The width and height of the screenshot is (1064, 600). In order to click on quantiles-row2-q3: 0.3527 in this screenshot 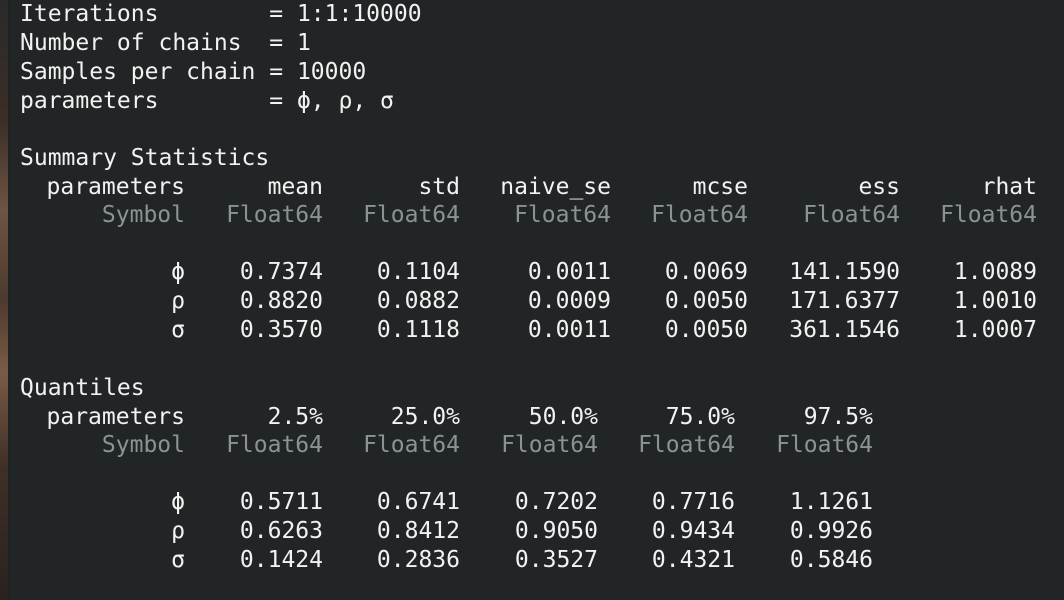, I will do `click(556, 560)`.